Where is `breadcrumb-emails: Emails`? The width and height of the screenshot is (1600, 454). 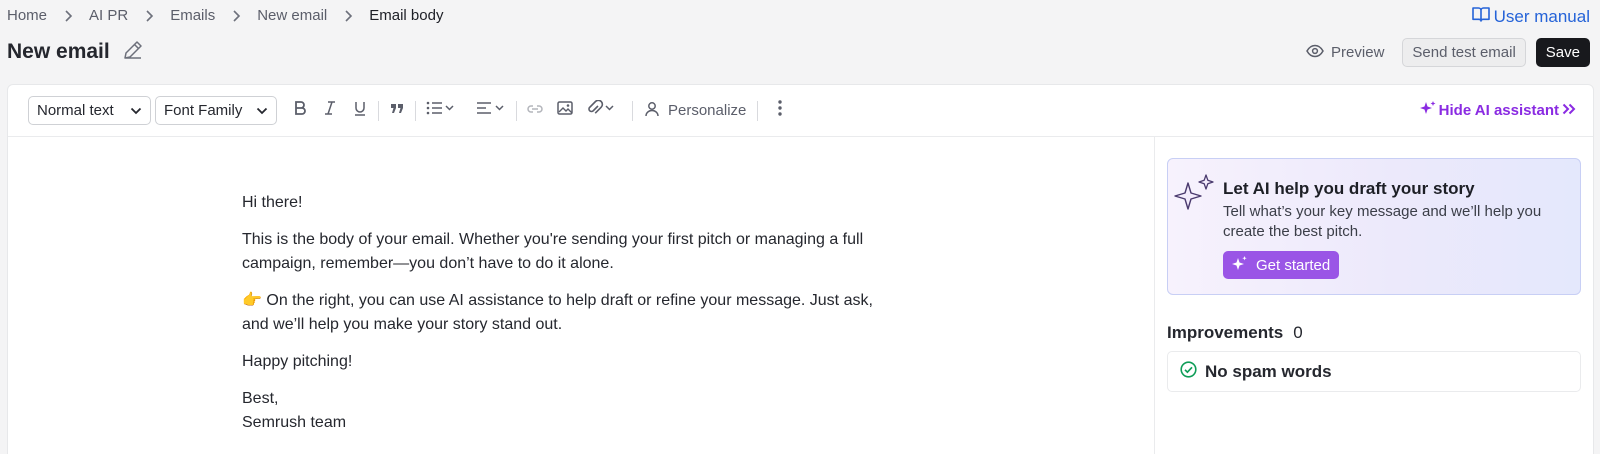
breadcrumb-emails: Emails is located at coordinates (192, 15).